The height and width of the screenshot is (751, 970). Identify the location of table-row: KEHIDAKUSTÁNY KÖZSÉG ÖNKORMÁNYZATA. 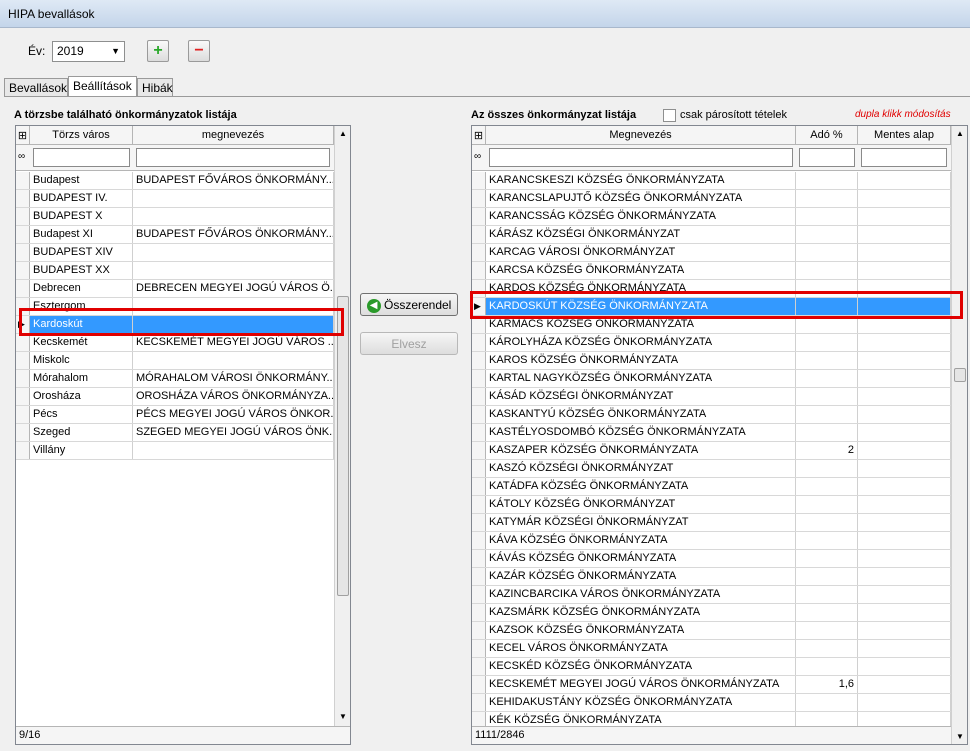
(711, 703).